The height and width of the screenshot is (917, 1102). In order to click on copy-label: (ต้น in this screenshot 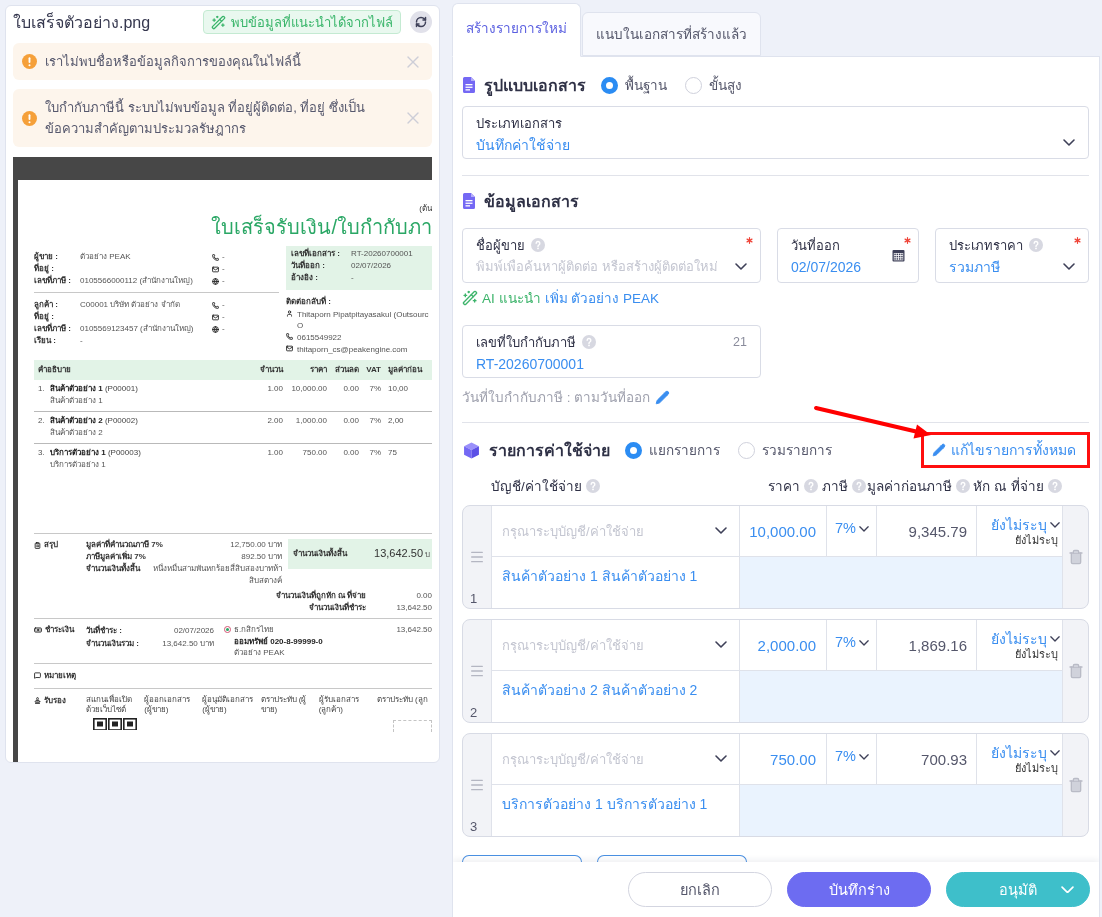, I will do `click(425, 209)`.